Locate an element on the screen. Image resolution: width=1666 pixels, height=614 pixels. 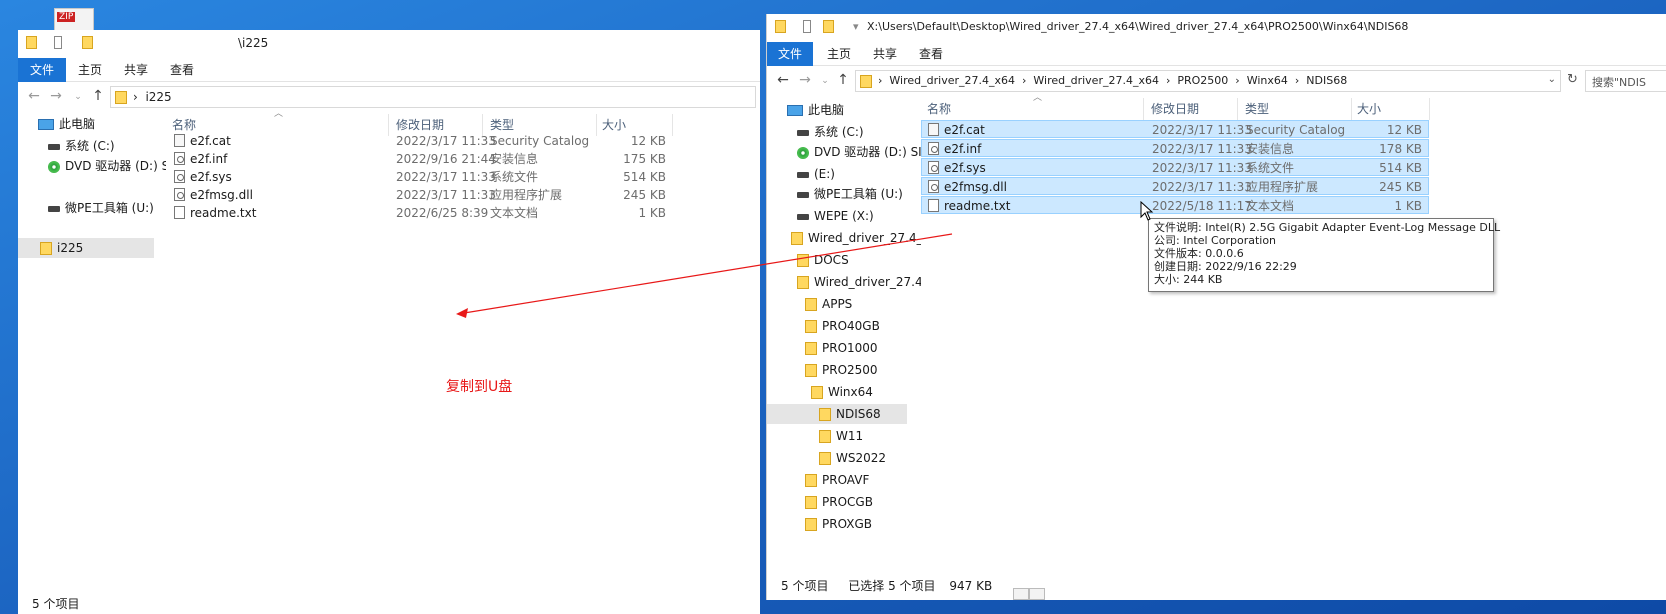
column-header-date: 修改日期 is located at coordinates (1175, 109).